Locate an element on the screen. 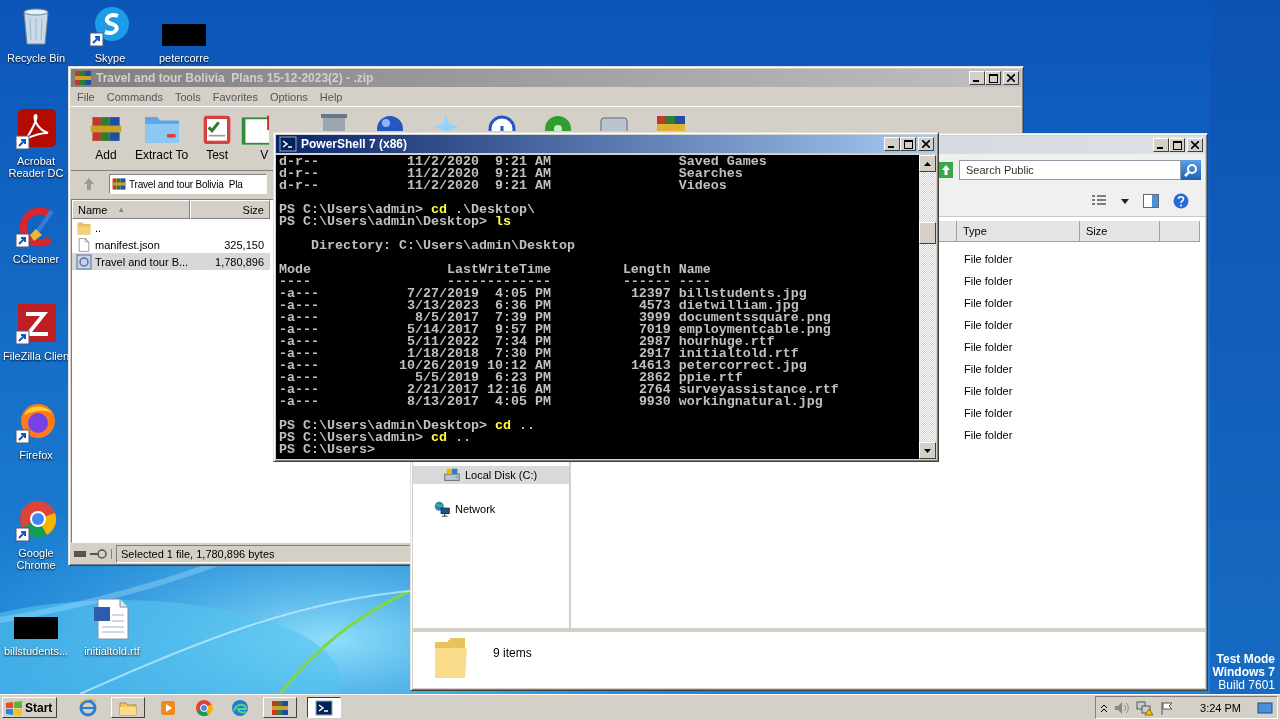 The height and width of the screenshot is (720, 1280). path-field: Travel and tour Bolivia Pla is located at coordinates (188, 184).